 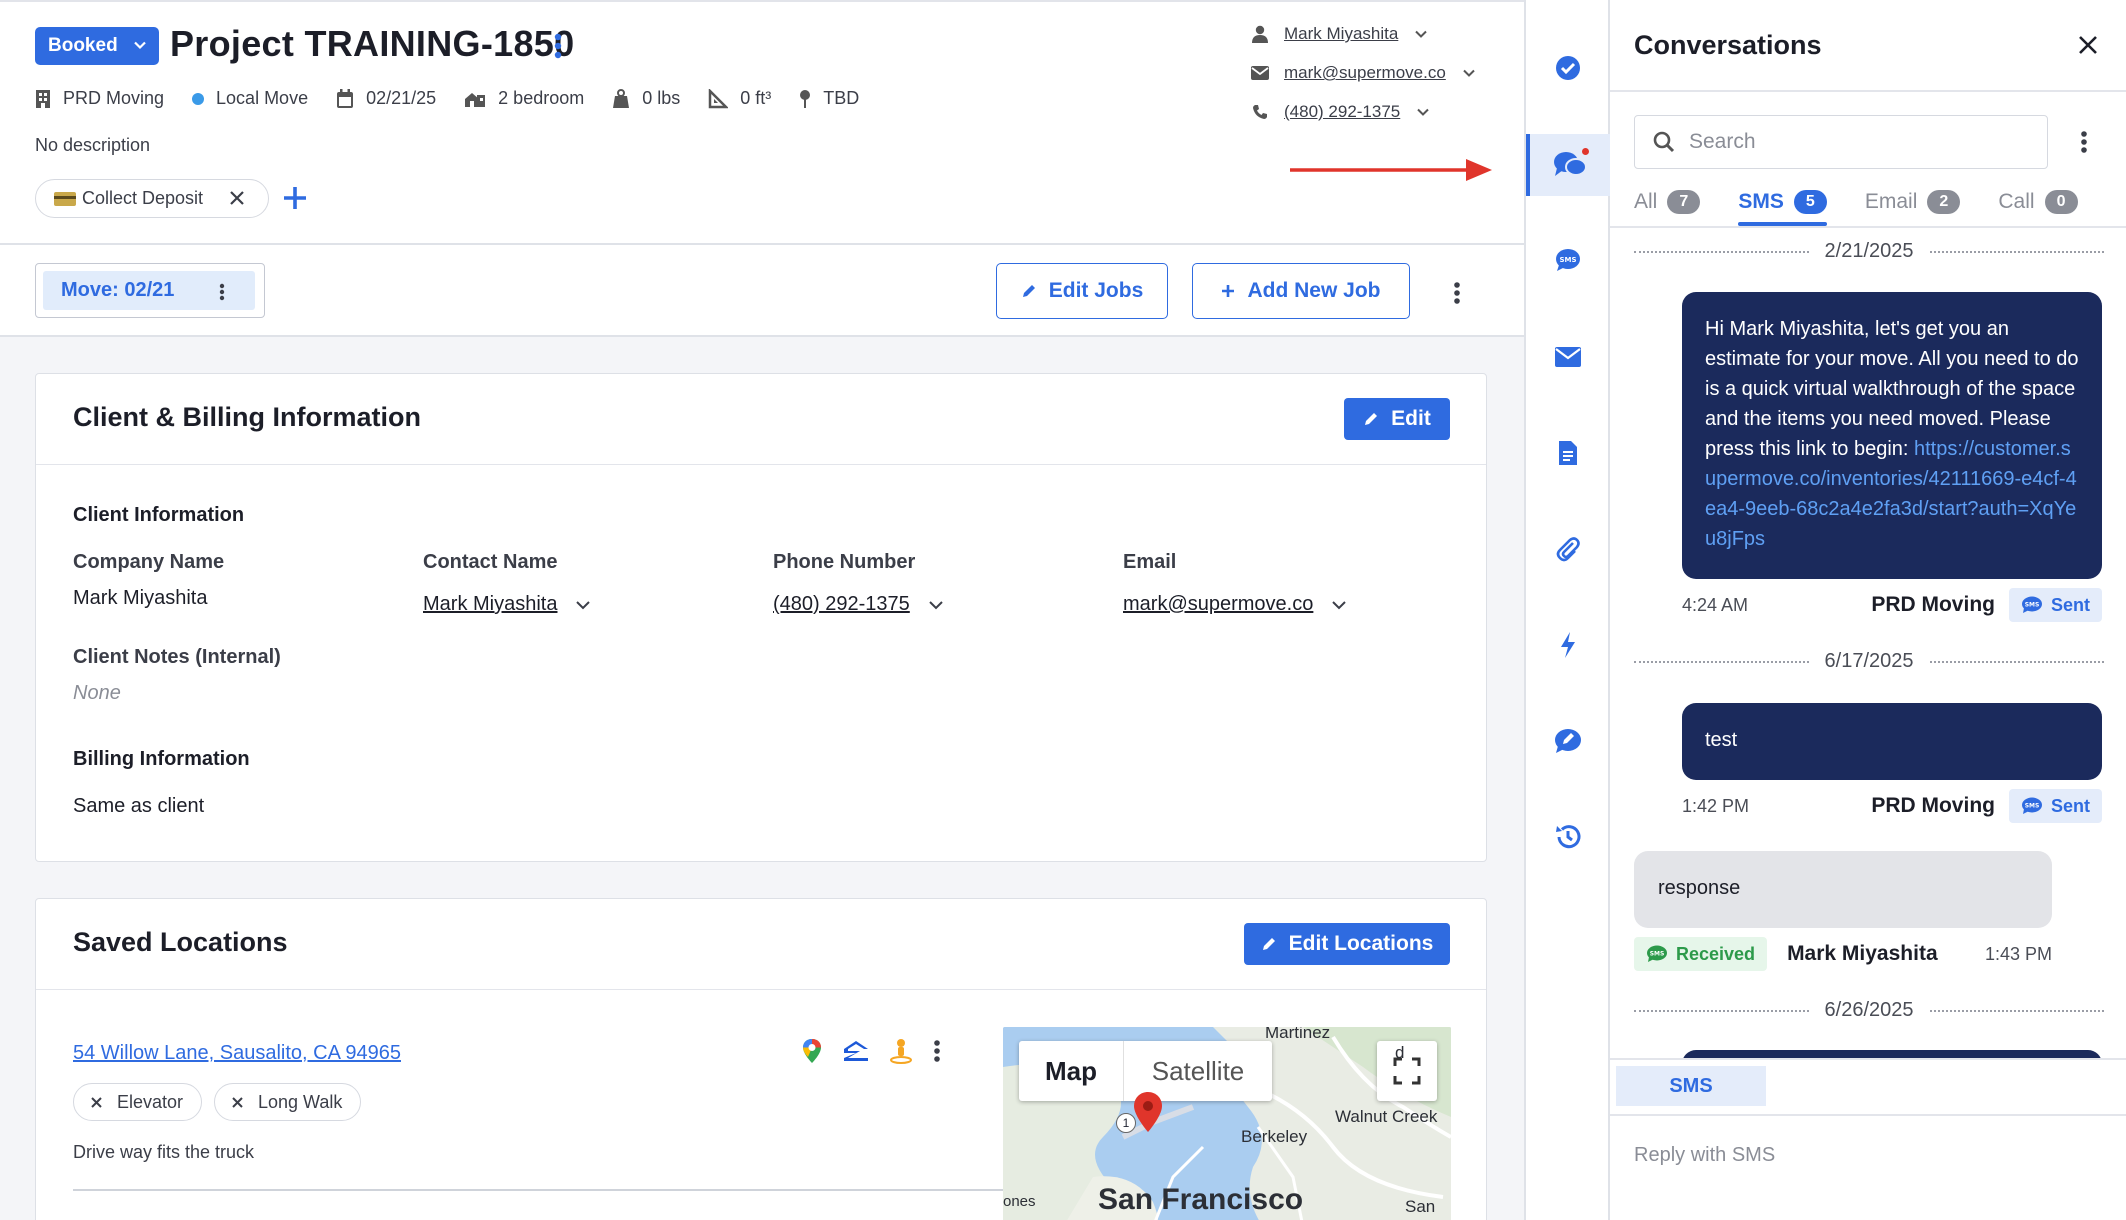 I want to click on tab-call: Call 0, so click(x=2038, y=202).